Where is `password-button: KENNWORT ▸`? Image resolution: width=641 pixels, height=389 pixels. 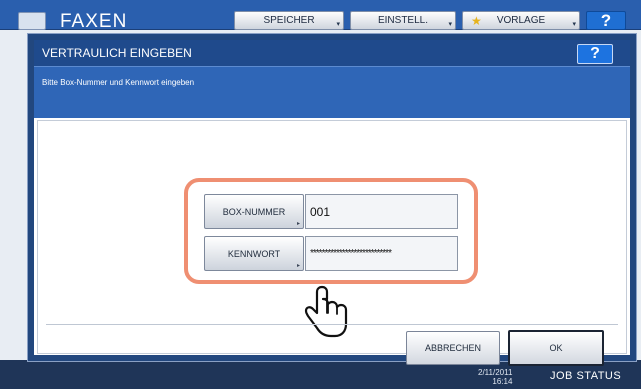
password-button: KENNWORT ▸ is located at coordinates (254, 253).